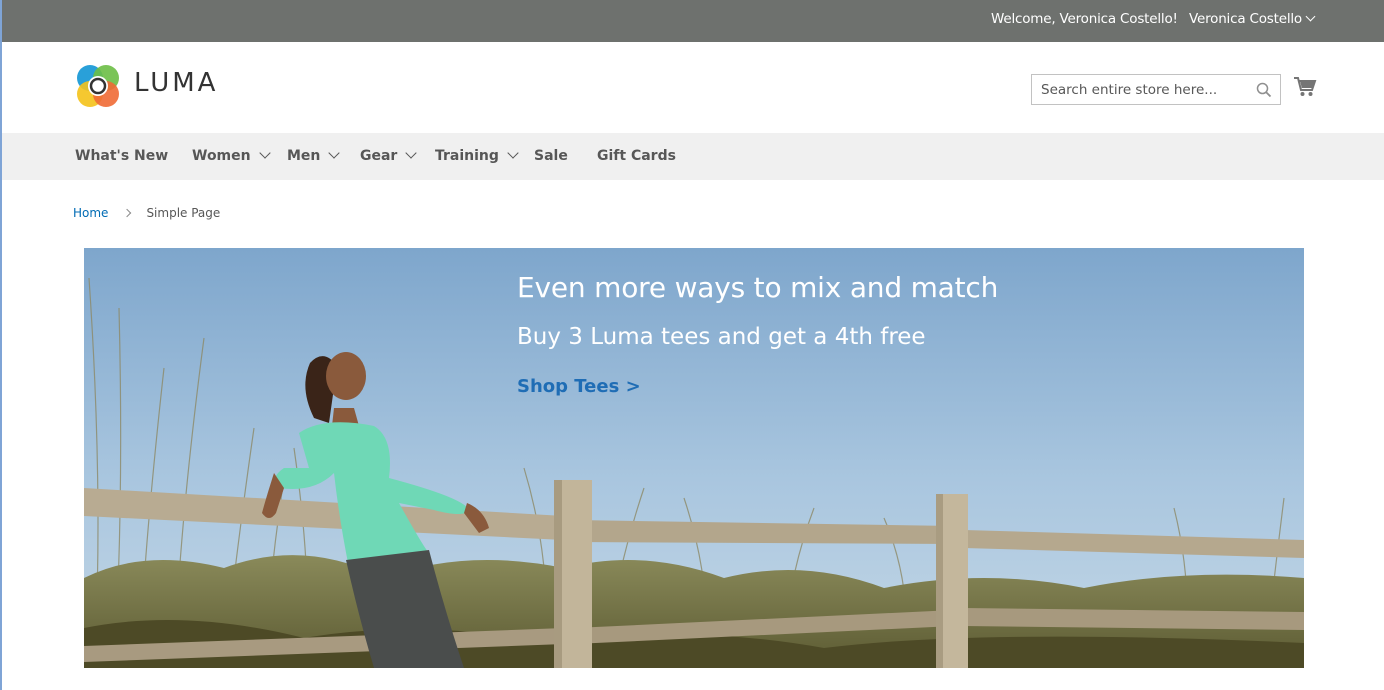 Image resolution: width=1384 pixels, height=690 pixels. I want to click on breadcrumb: Home Simple Page, so click(146, 213).